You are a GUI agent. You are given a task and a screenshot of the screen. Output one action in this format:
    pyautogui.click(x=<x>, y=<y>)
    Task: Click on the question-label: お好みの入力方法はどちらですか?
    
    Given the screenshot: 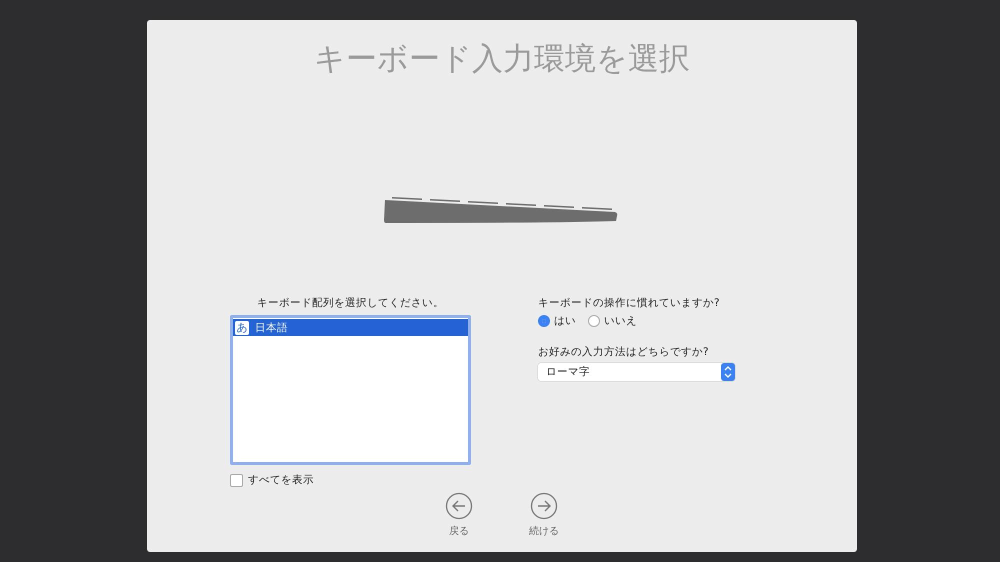 What is the action you would take?
    pyautogui.click(x=624, y=352)
    